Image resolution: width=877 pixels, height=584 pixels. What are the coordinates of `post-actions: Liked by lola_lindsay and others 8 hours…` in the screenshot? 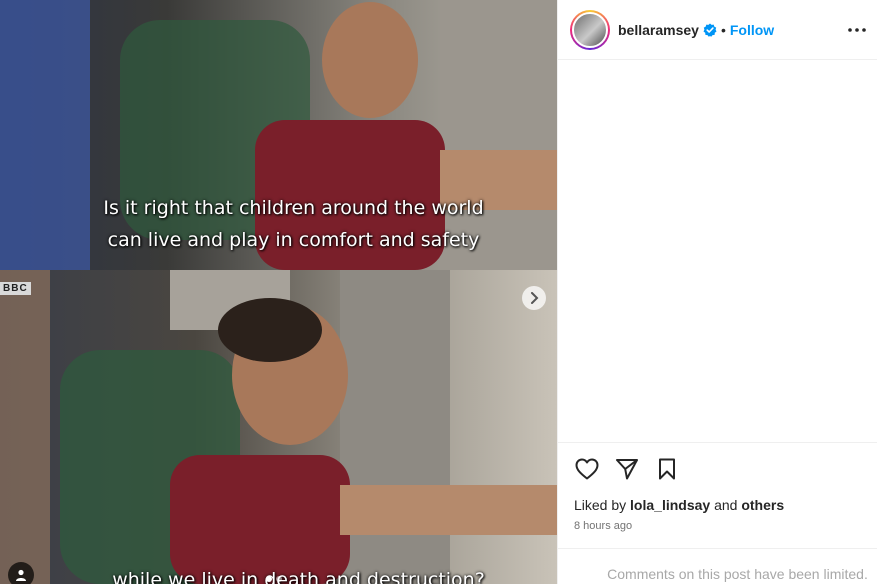 It's located at (717, 487).